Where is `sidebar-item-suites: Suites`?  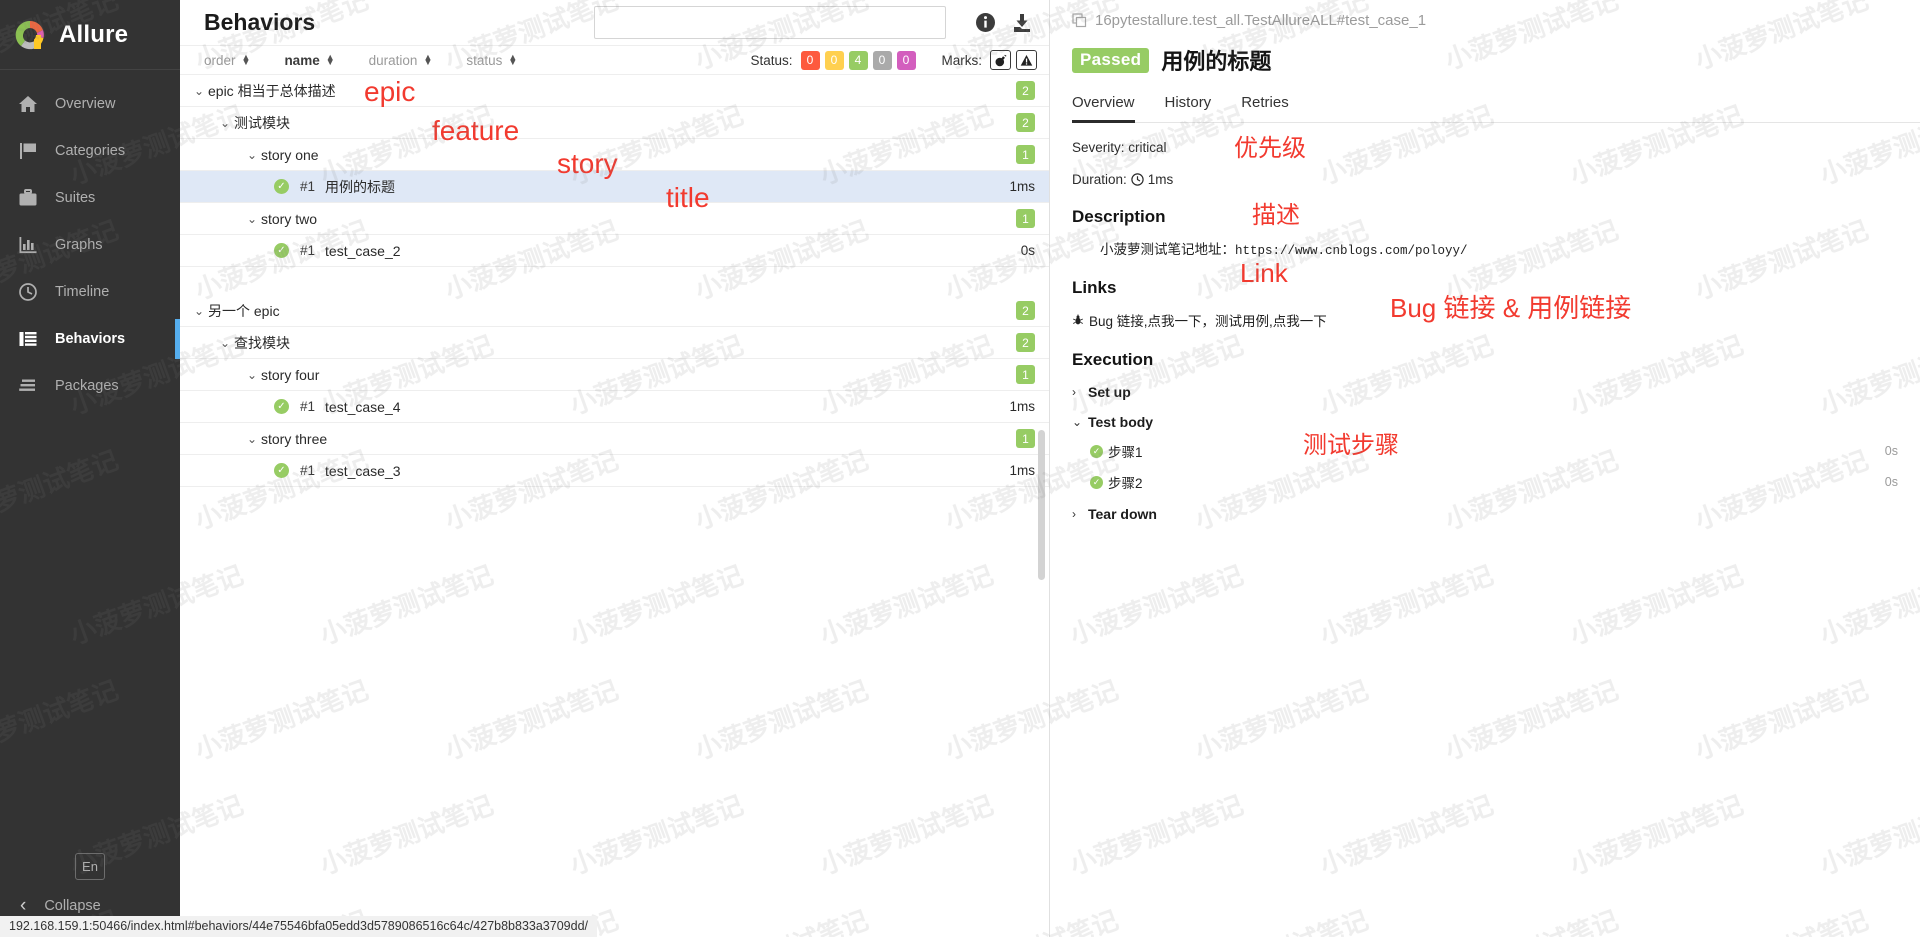 sidebar-item-suites: Suites is located at coordinates (90, 197).